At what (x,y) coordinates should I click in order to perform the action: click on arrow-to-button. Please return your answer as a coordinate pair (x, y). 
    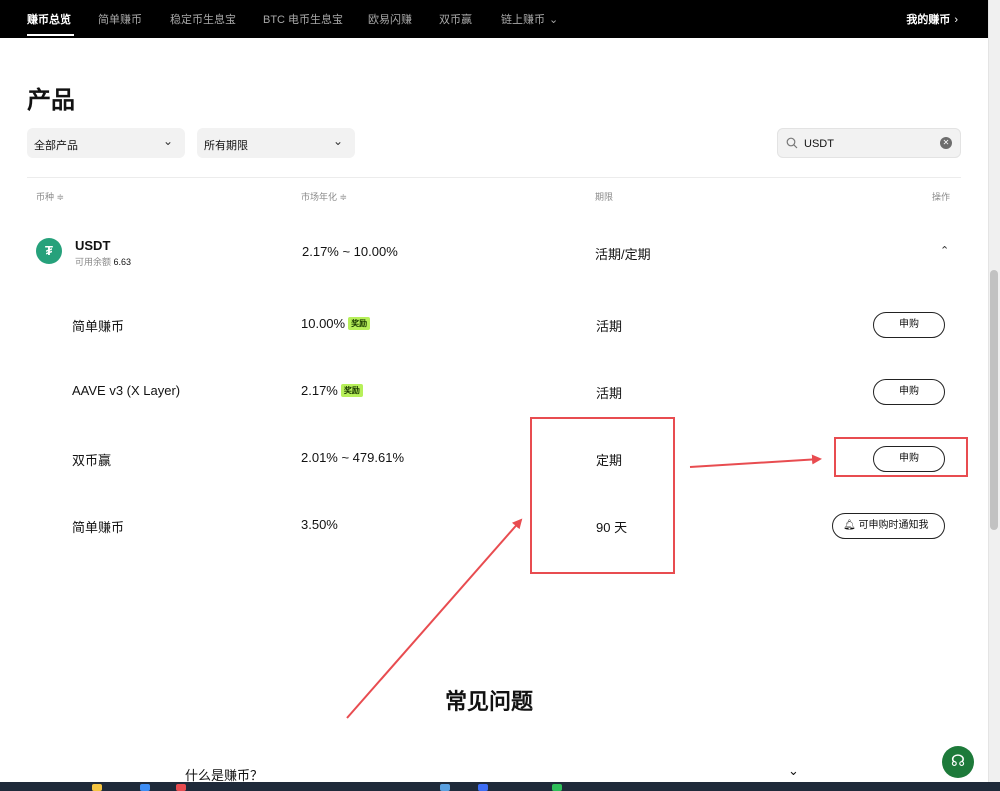
    Looking at the image, I should click on (755, 461).